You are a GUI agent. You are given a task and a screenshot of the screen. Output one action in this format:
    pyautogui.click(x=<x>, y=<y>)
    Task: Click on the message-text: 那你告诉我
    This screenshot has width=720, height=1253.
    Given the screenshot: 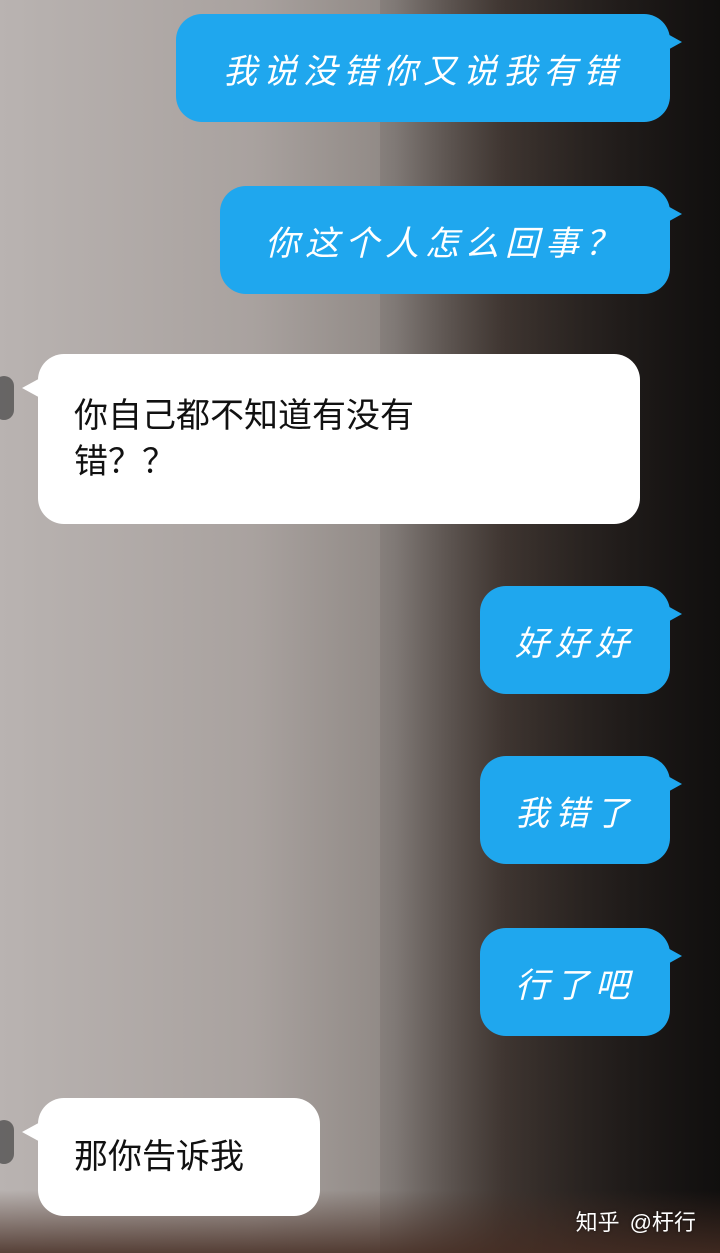 What is the action you would take?
    pyautogui.click(x=159, y=1157)
    